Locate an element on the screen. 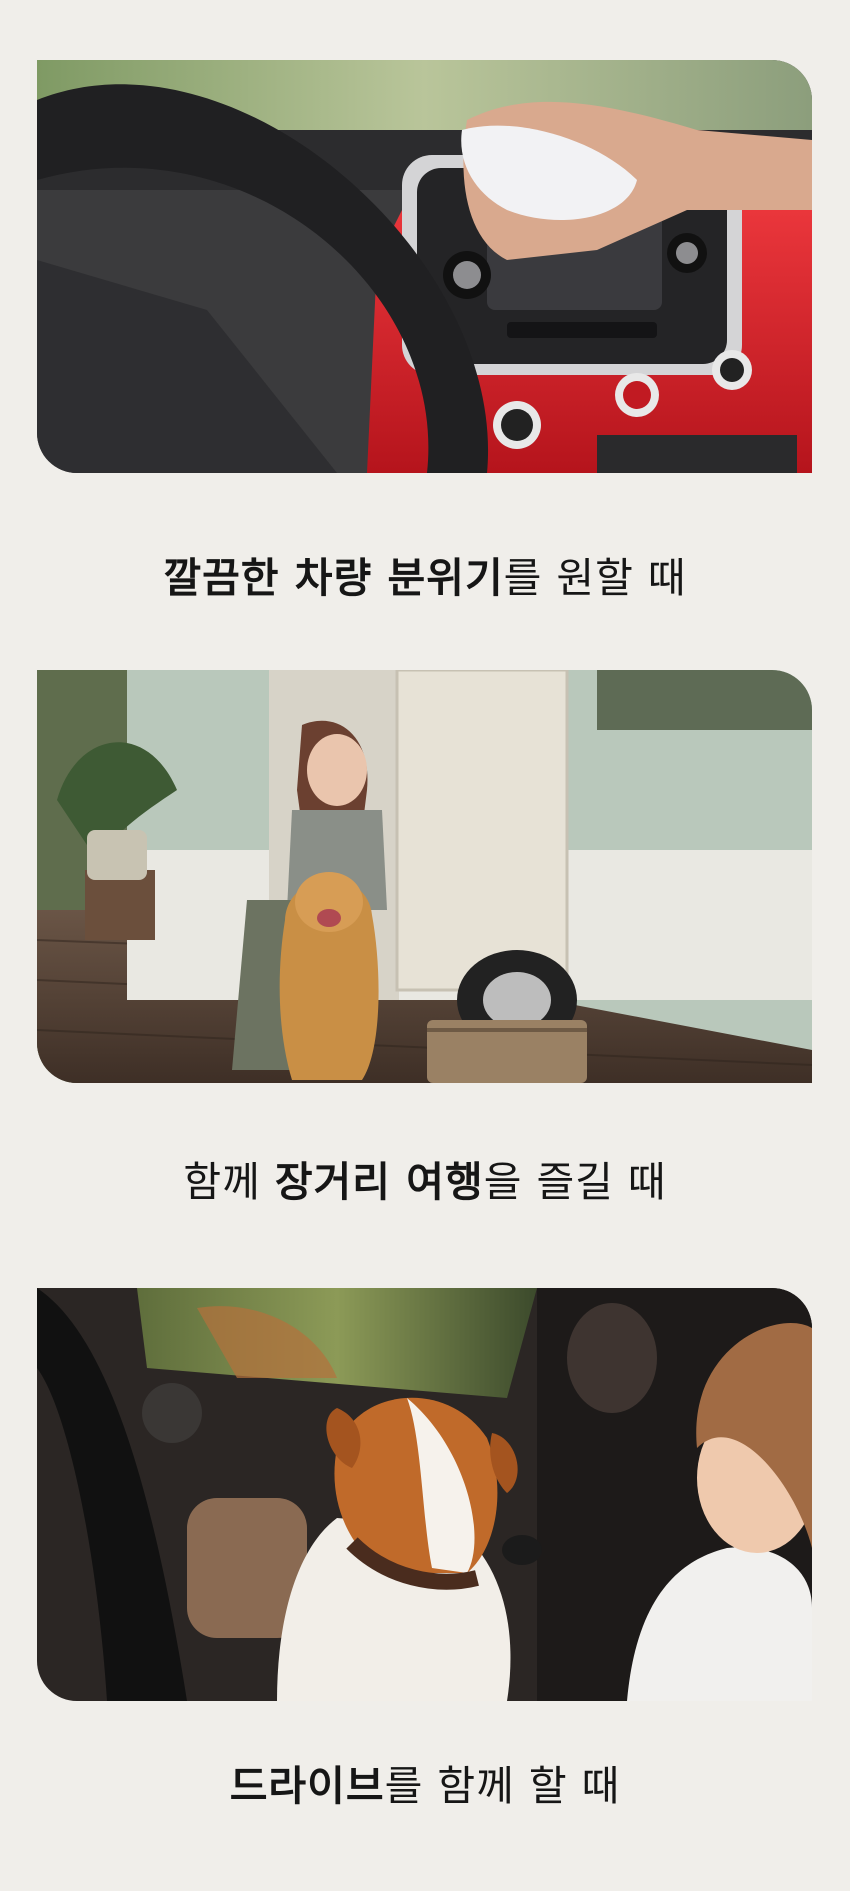 Image resolution: width=850 pixels, height=1891 pixels. caption-text: 을 즐길 때 is located at coordinates (575, 1182).